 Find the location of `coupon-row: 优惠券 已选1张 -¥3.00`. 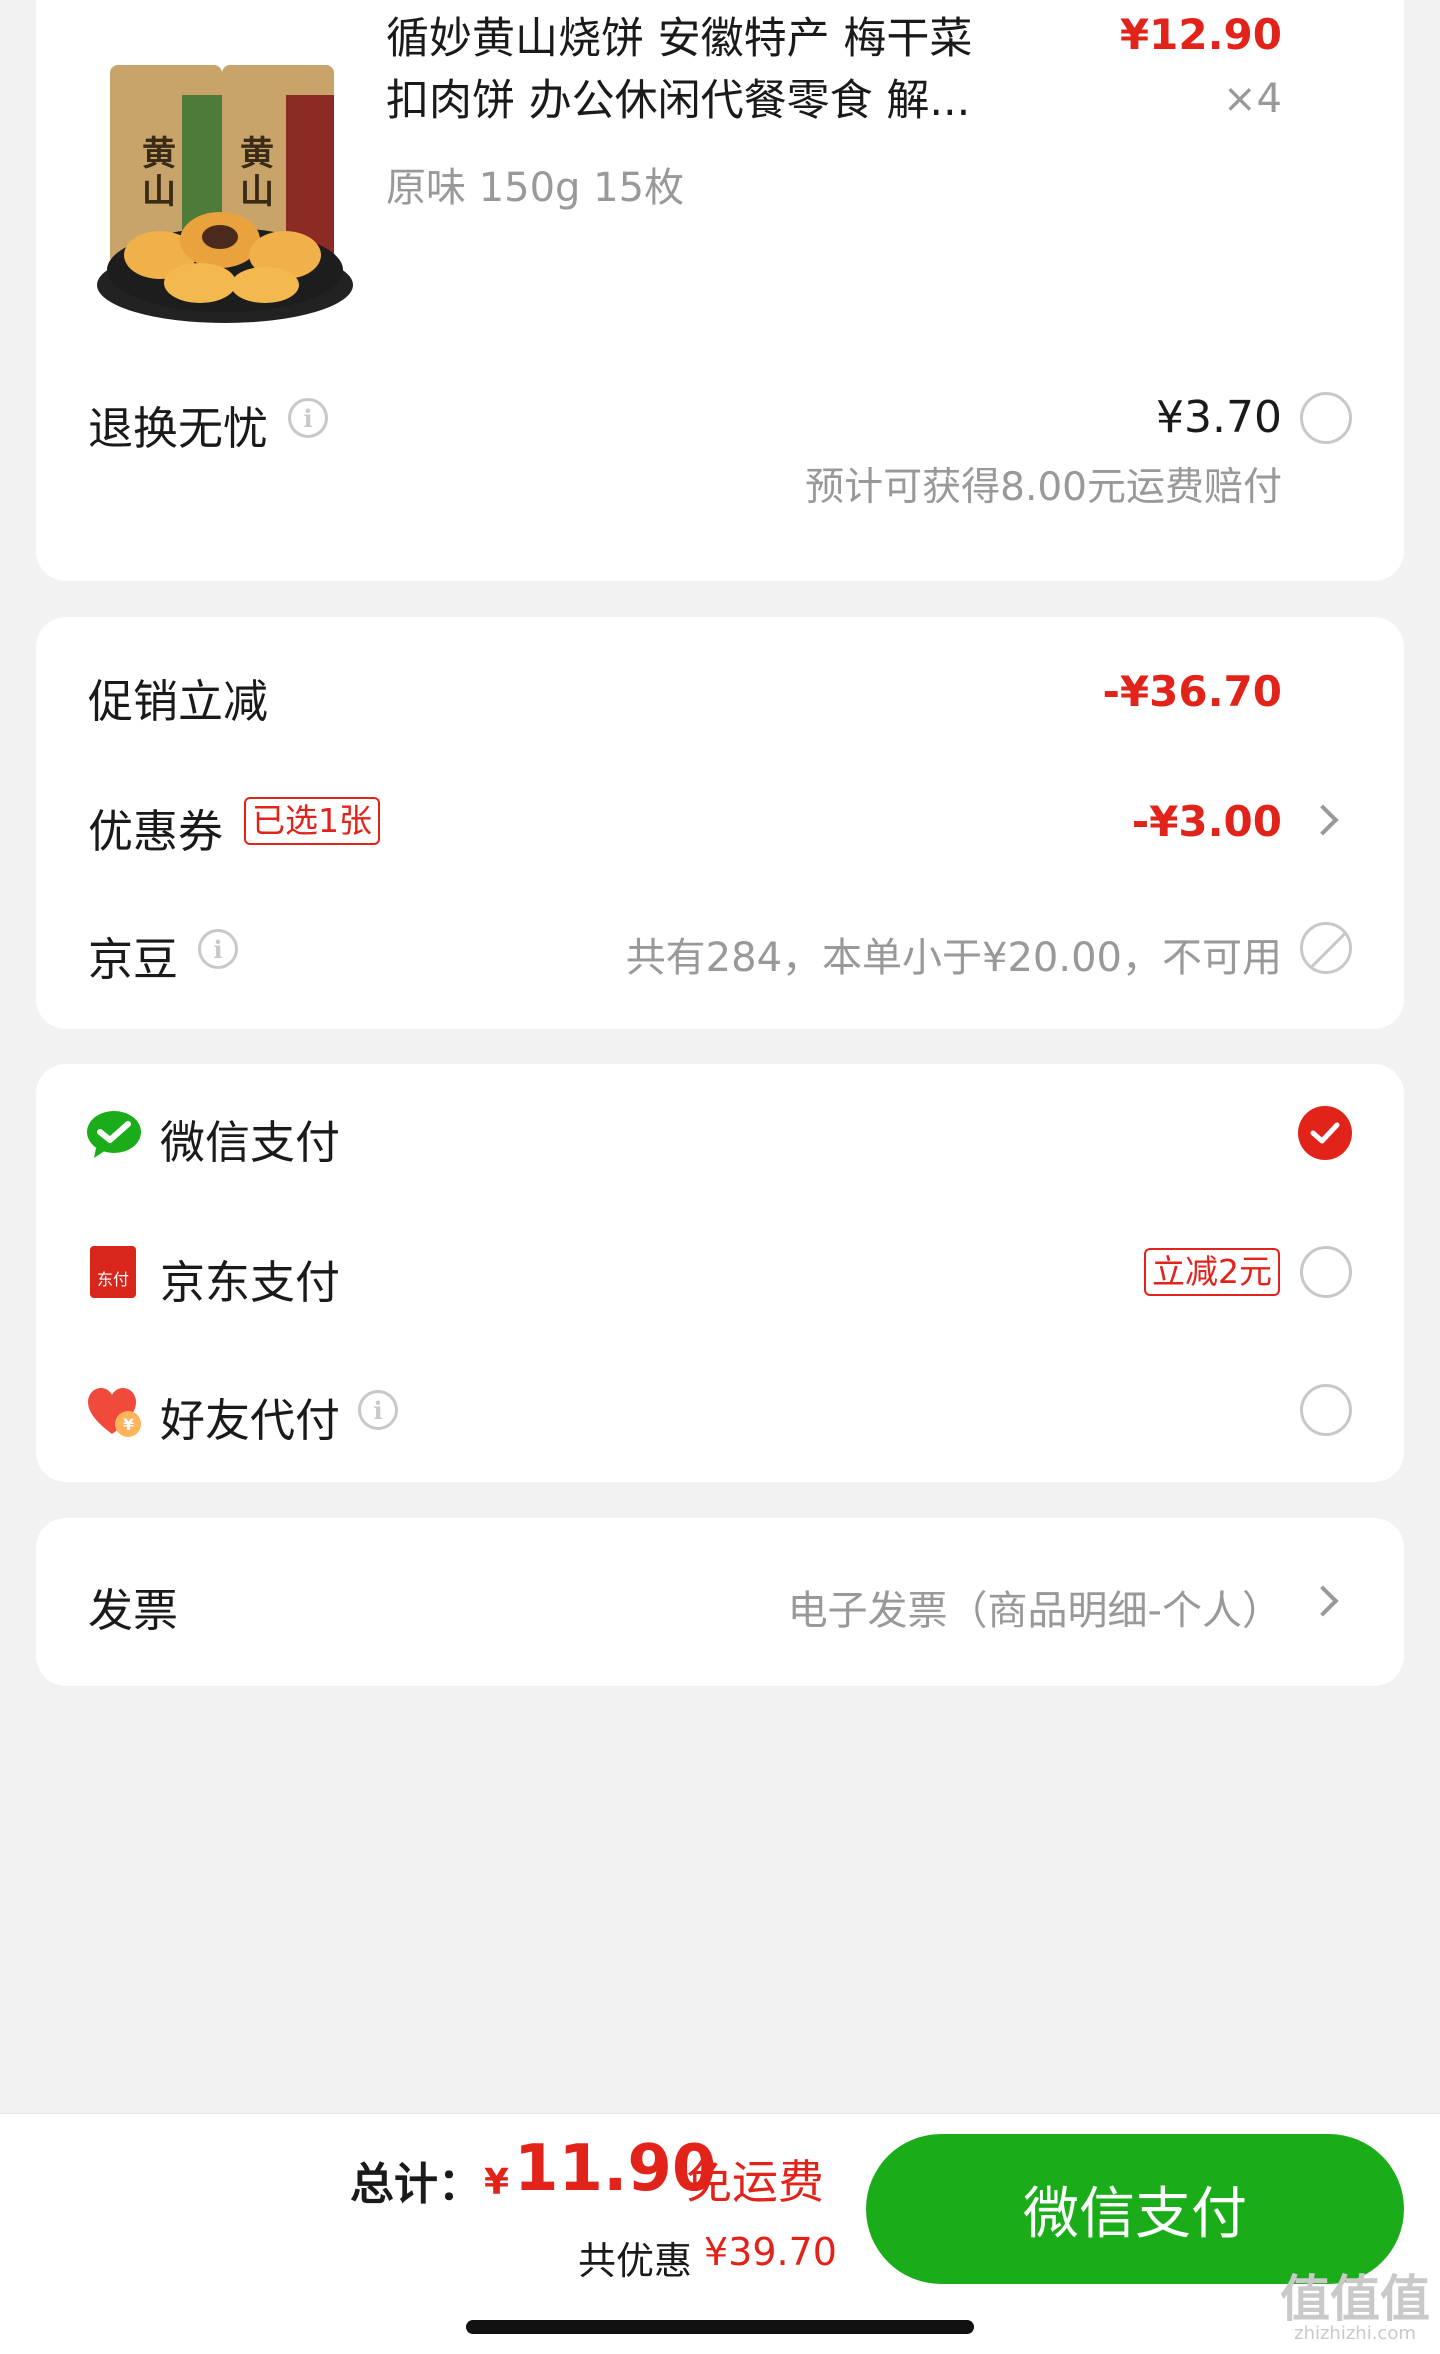

coupon-row: 优惠券 已选1张 -¥3.00 is located at coordinates (720, 822).